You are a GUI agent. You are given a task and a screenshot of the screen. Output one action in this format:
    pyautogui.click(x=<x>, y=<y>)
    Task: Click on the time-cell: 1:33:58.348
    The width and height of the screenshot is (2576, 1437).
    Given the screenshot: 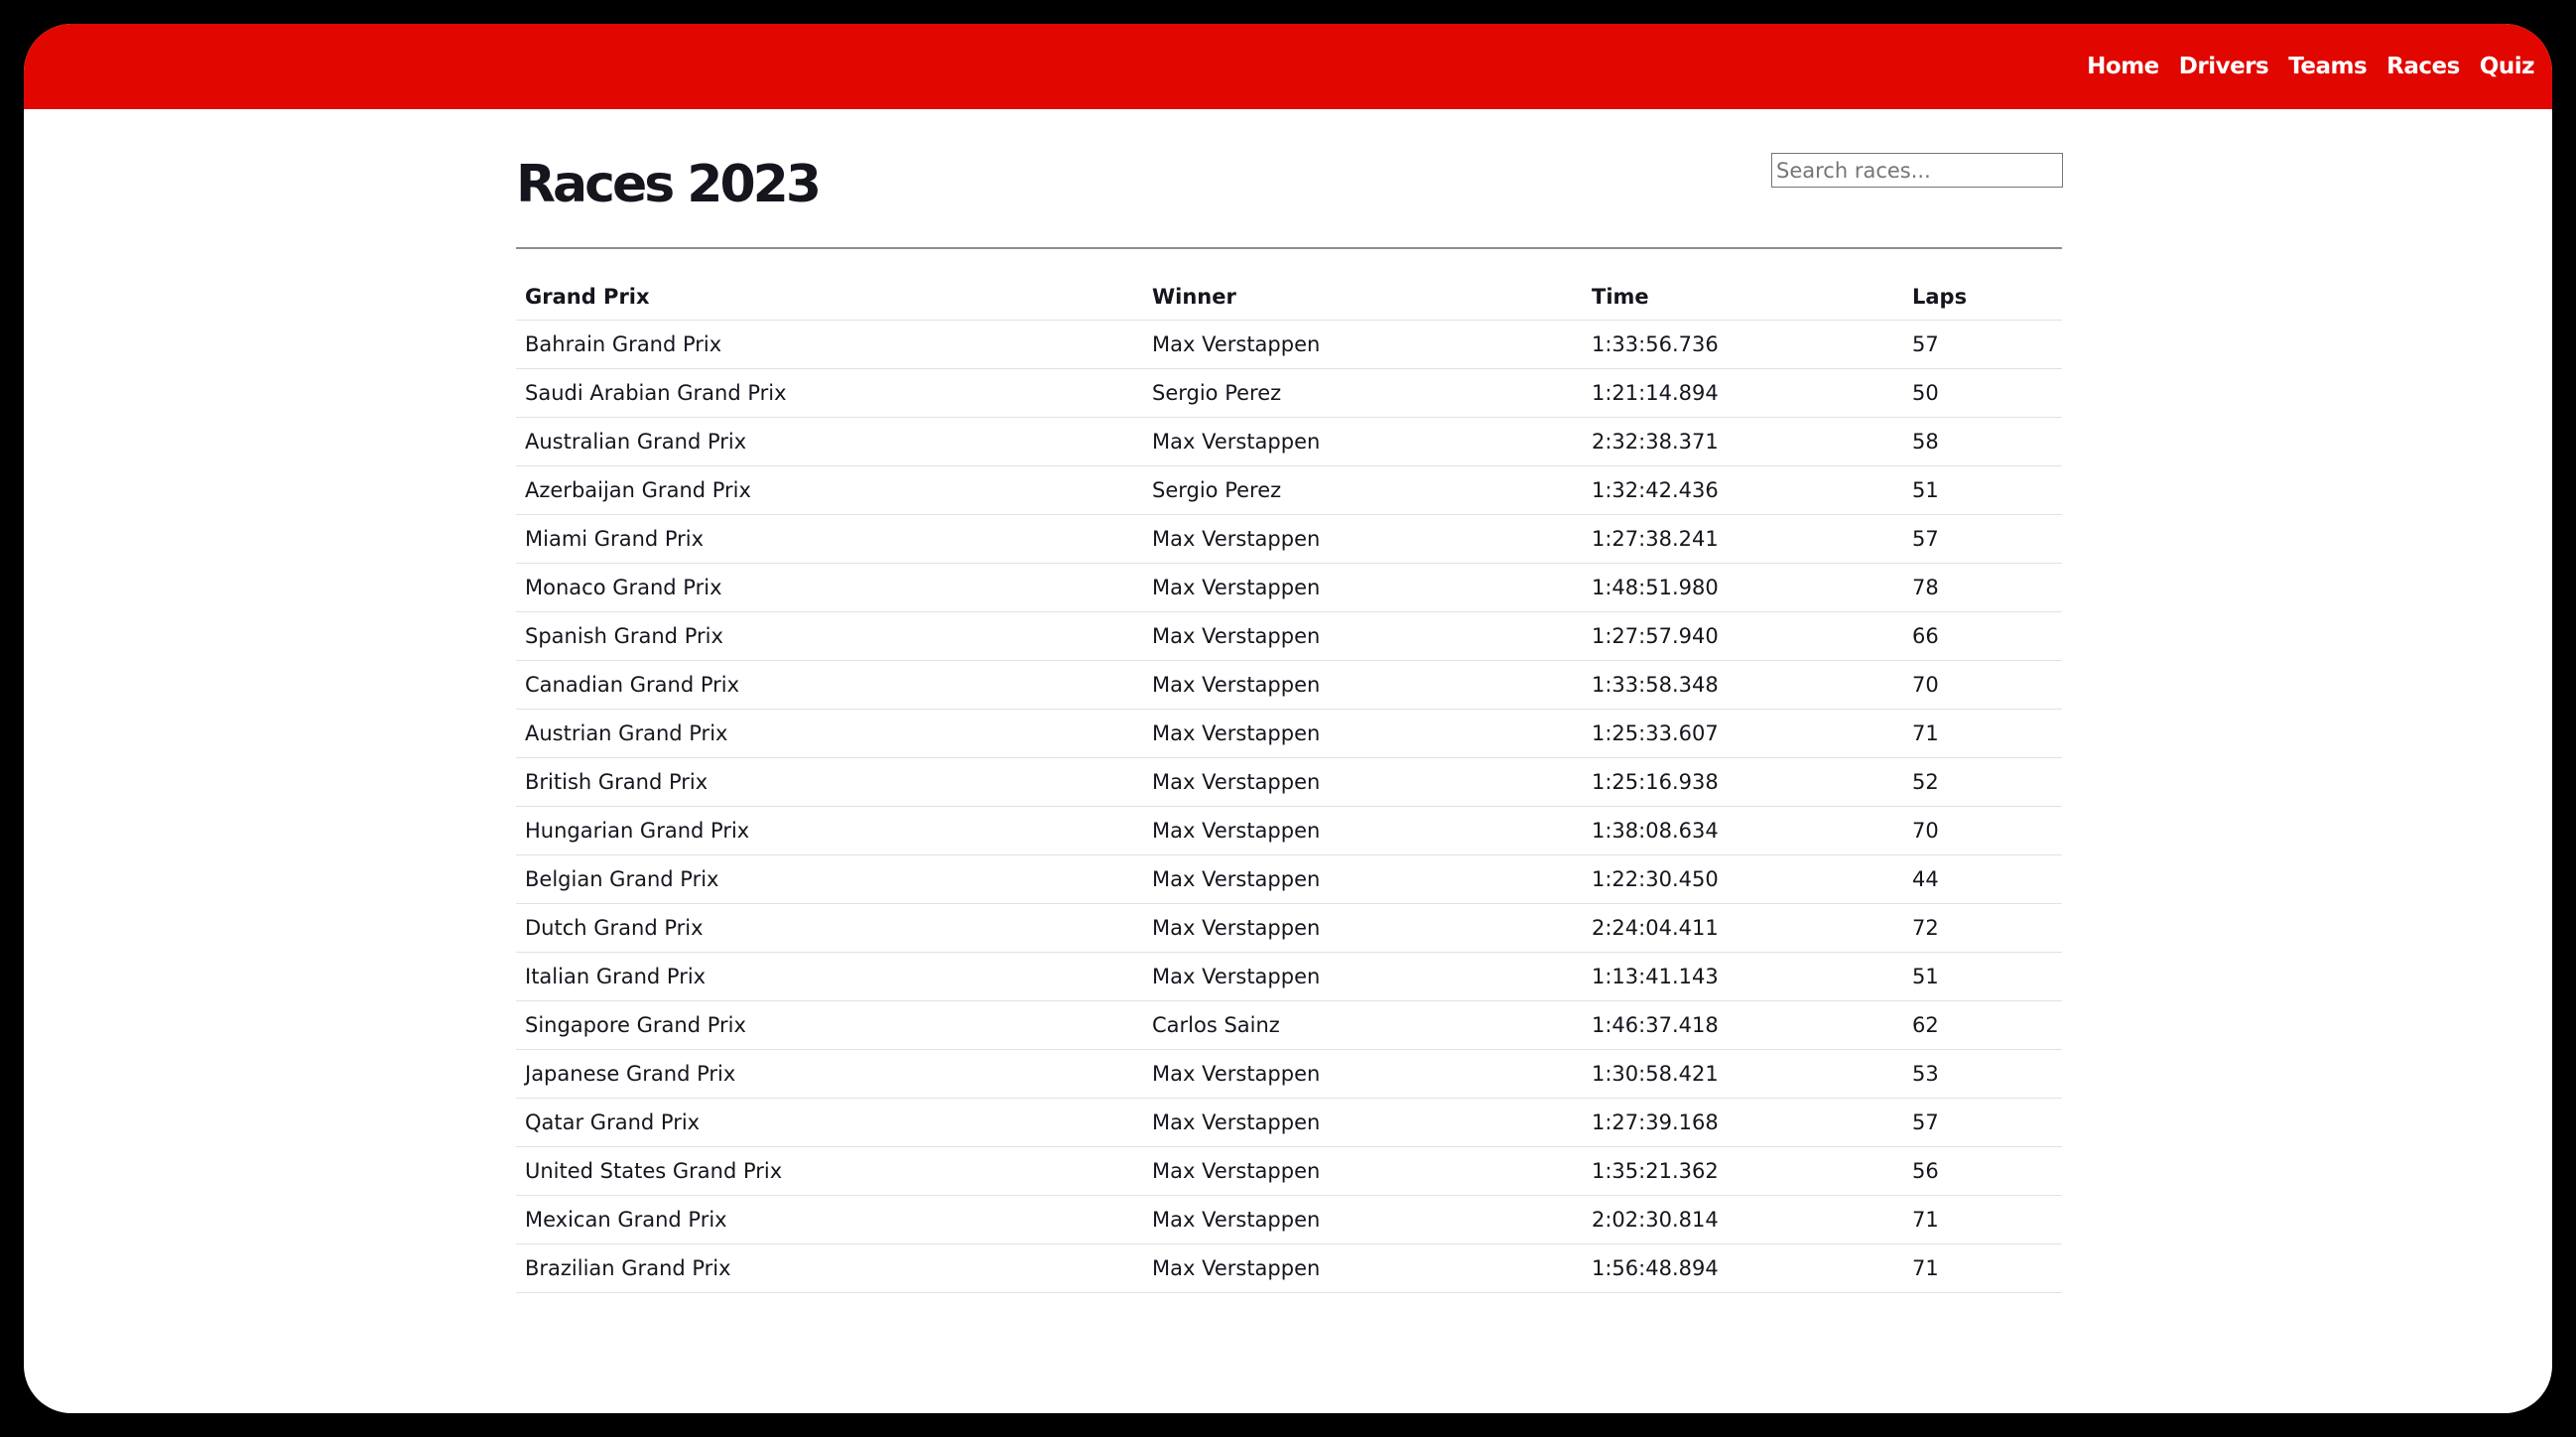 What is the action you would take?
    pyautogui.click(x=1743, y=685)
    